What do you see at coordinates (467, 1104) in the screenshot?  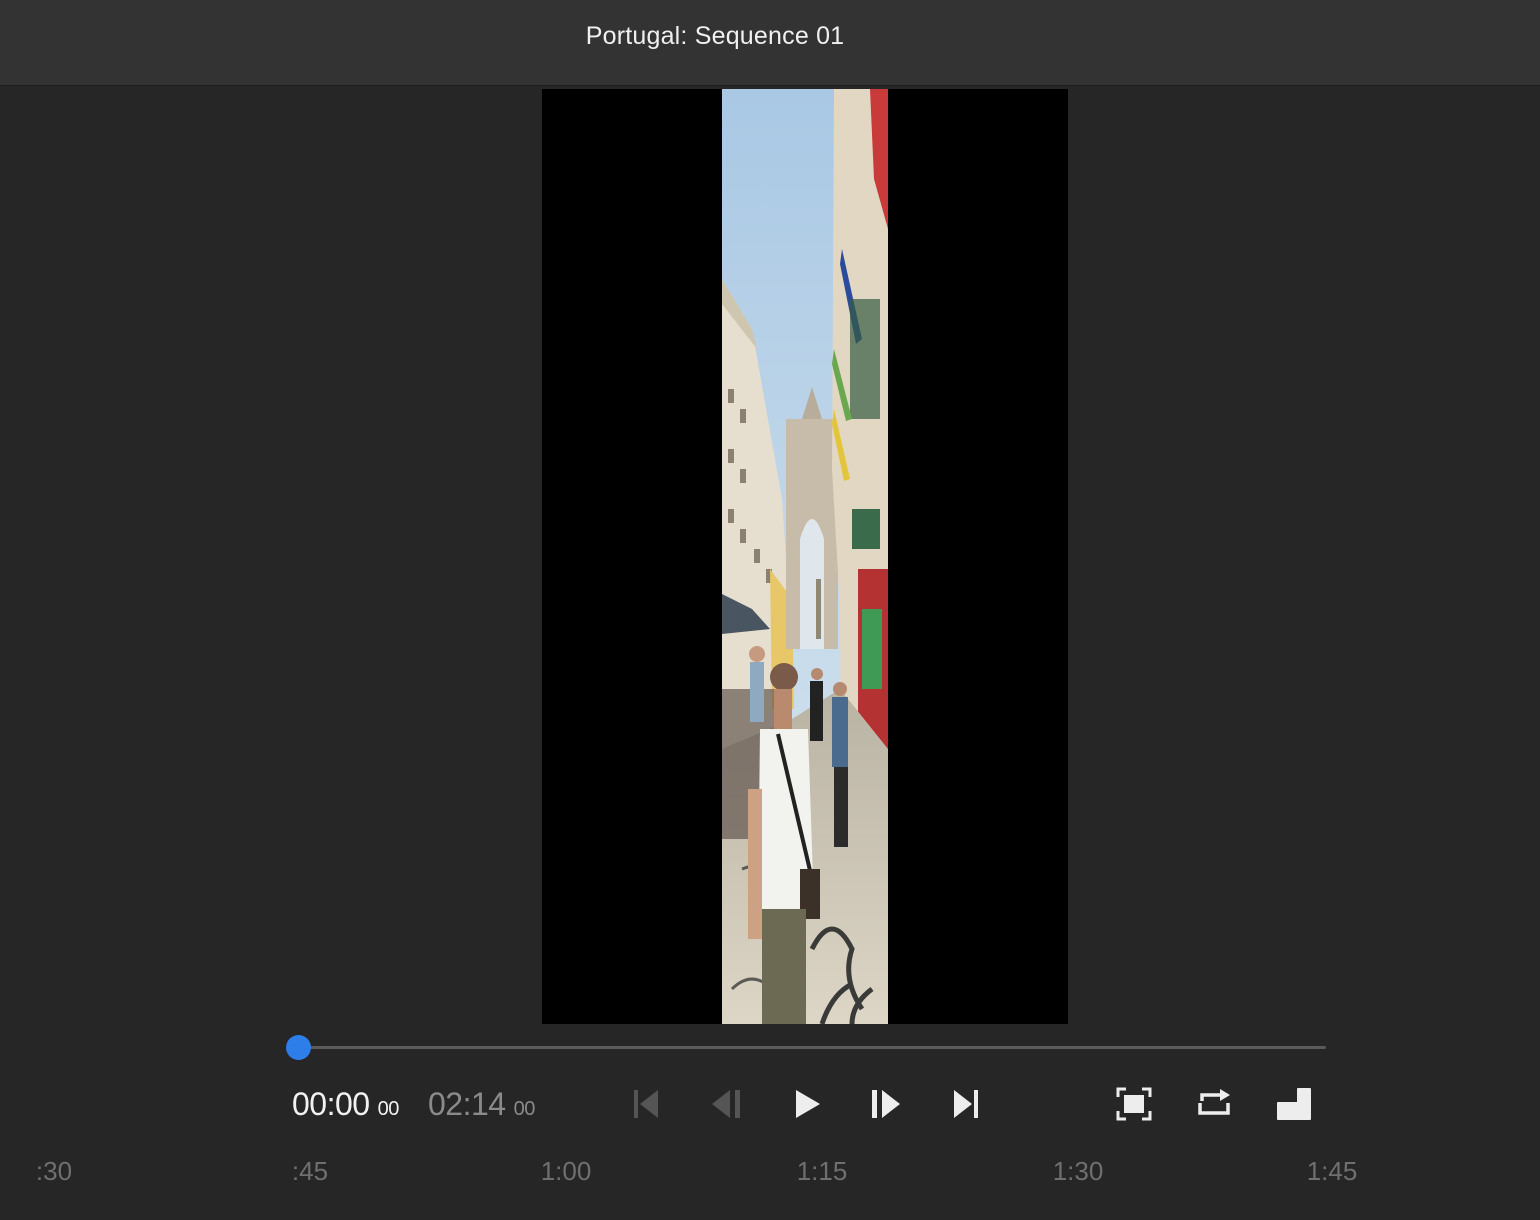 I see `duration-time: 02:14` at bounding box center [467, 1104].